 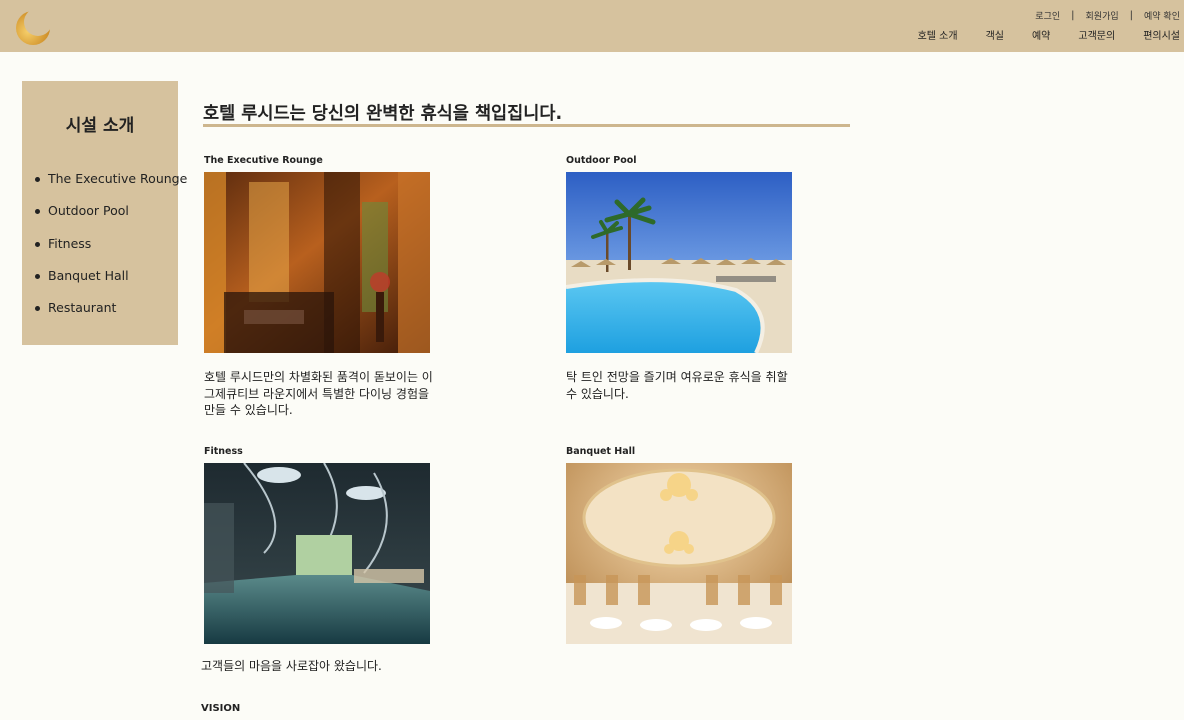 I want to click on outdoor-pool-image, so click(x=679, y=262).